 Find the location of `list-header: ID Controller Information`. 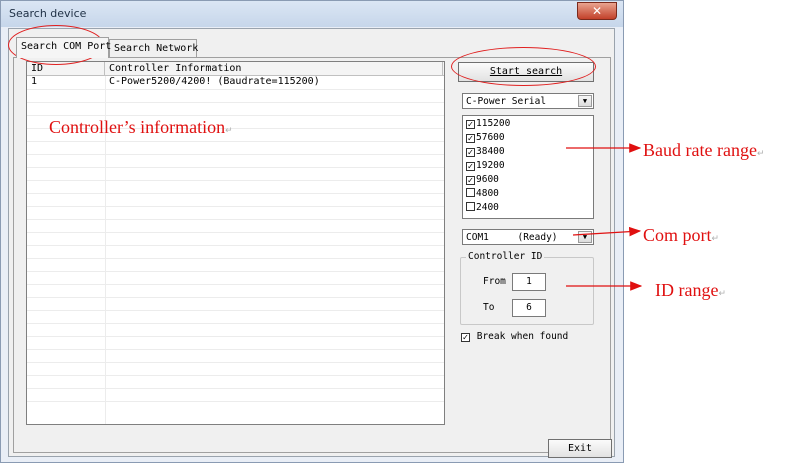

list-header: ID Controller Information is located at coordinates (235, 69).